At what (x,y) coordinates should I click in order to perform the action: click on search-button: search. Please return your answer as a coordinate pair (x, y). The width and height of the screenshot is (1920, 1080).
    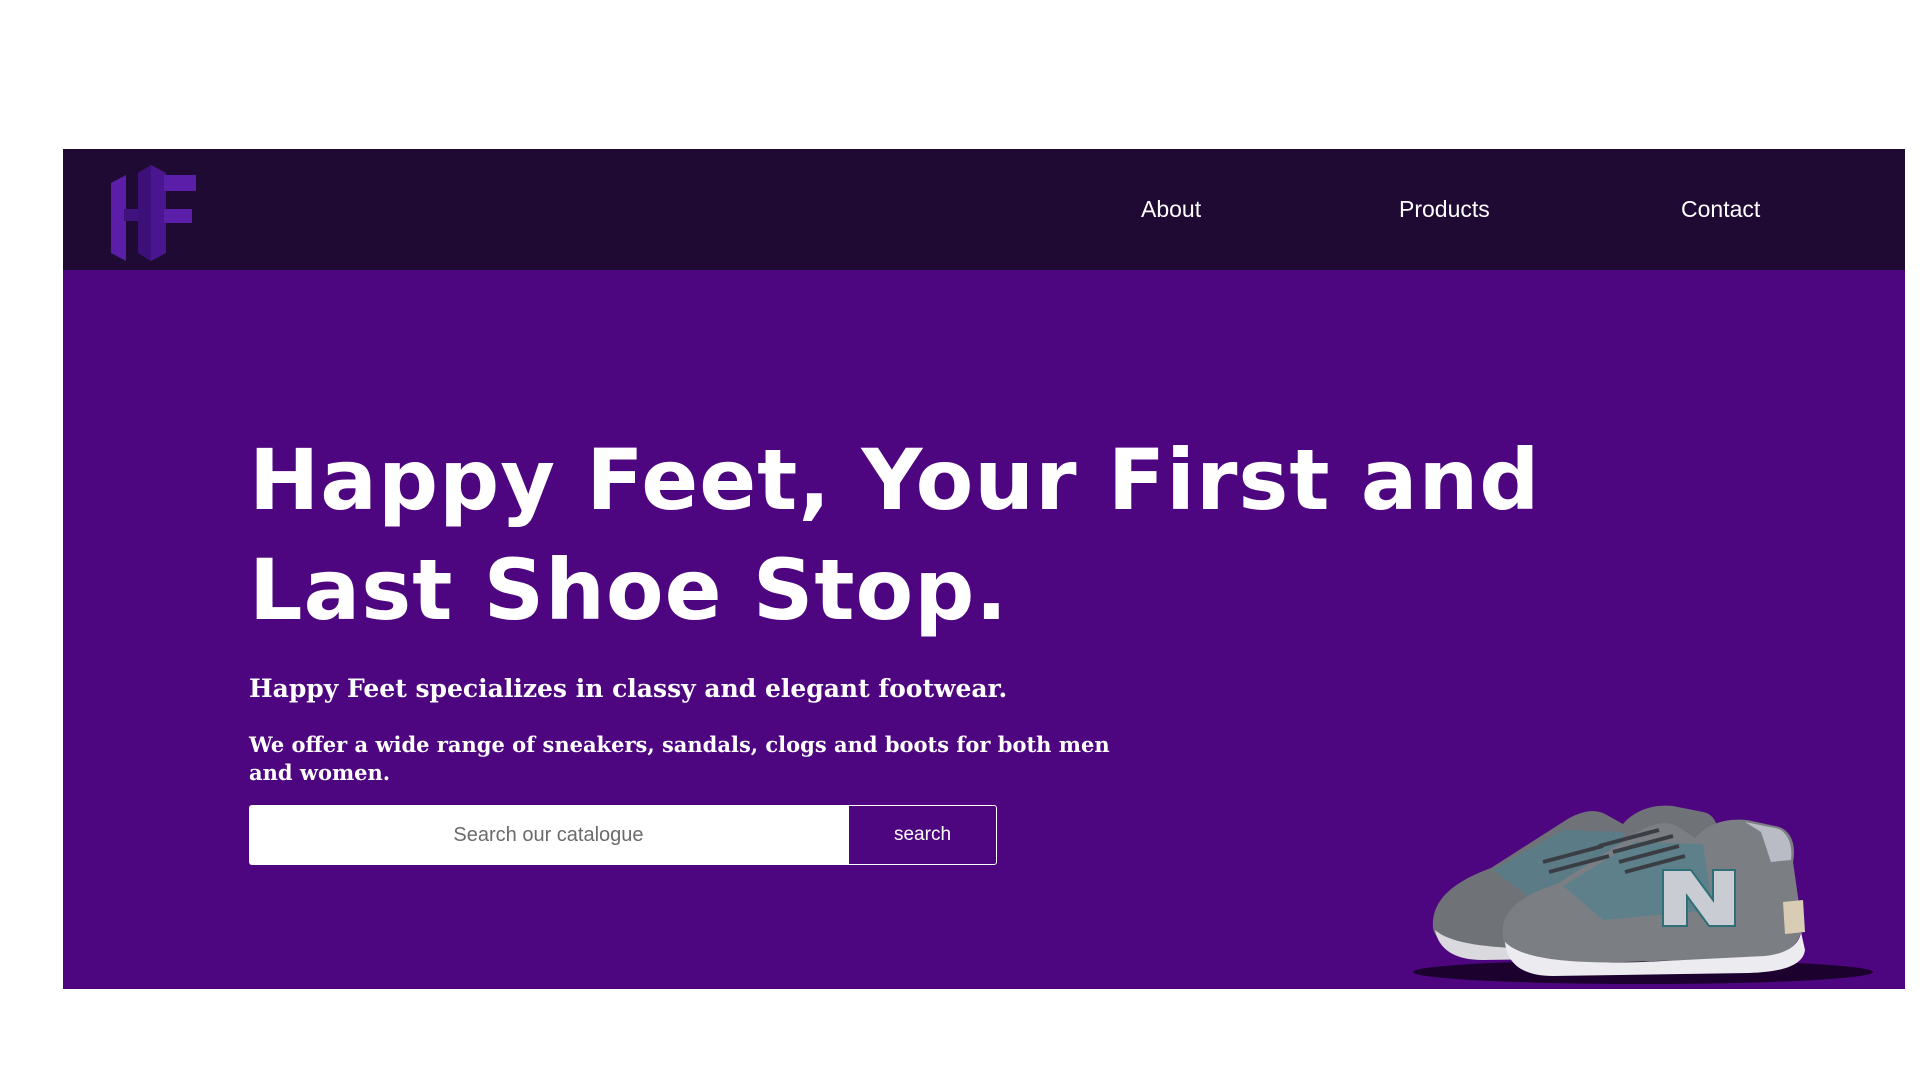
    Looking at the image, I should click on (922, 835).